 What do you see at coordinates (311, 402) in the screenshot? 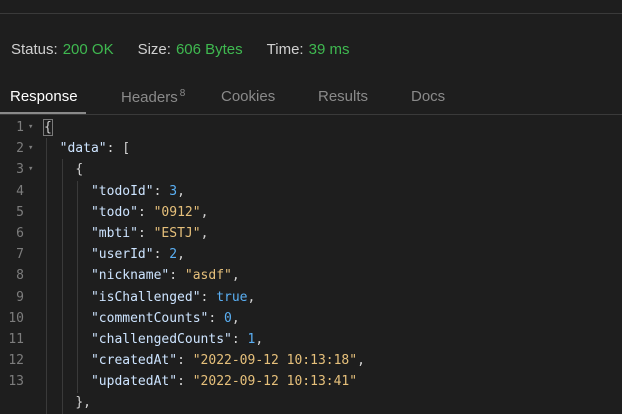
I see `code-line: },` at bounding box center [311, 402].